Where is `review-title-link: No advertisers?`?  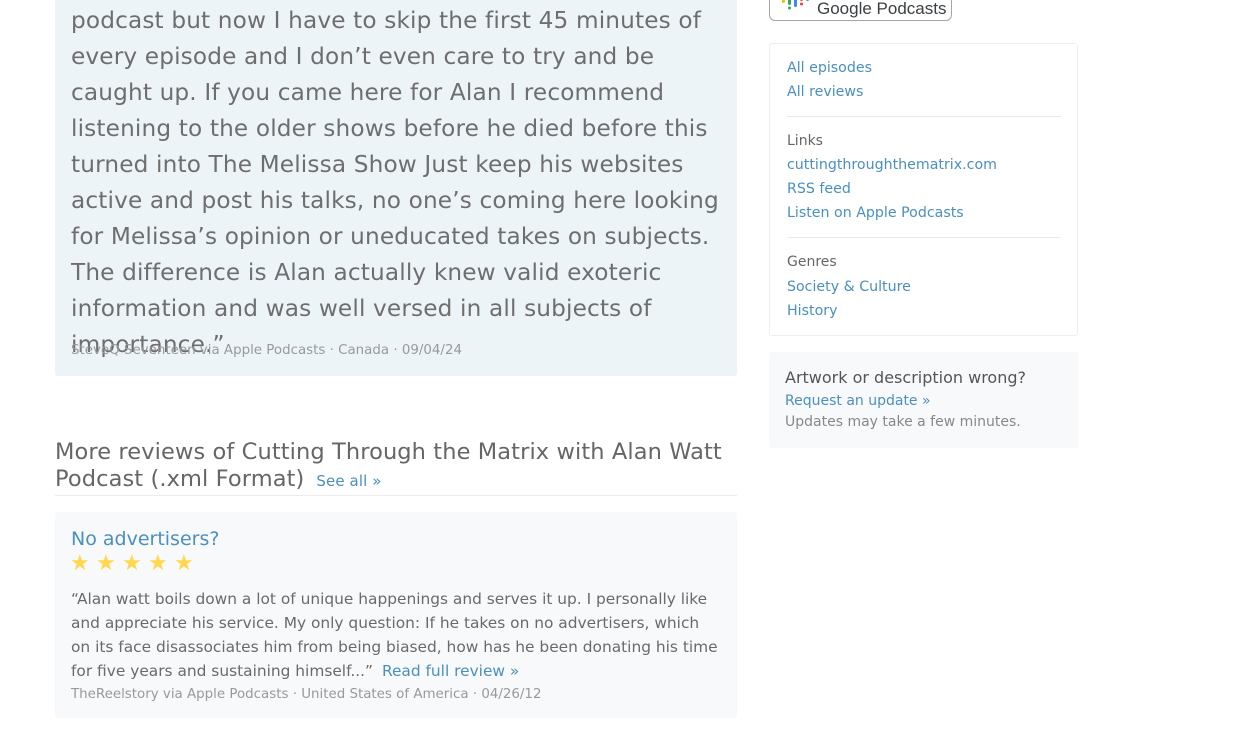 review-title-link: No advertisers? is located at coordinates (145, 539).